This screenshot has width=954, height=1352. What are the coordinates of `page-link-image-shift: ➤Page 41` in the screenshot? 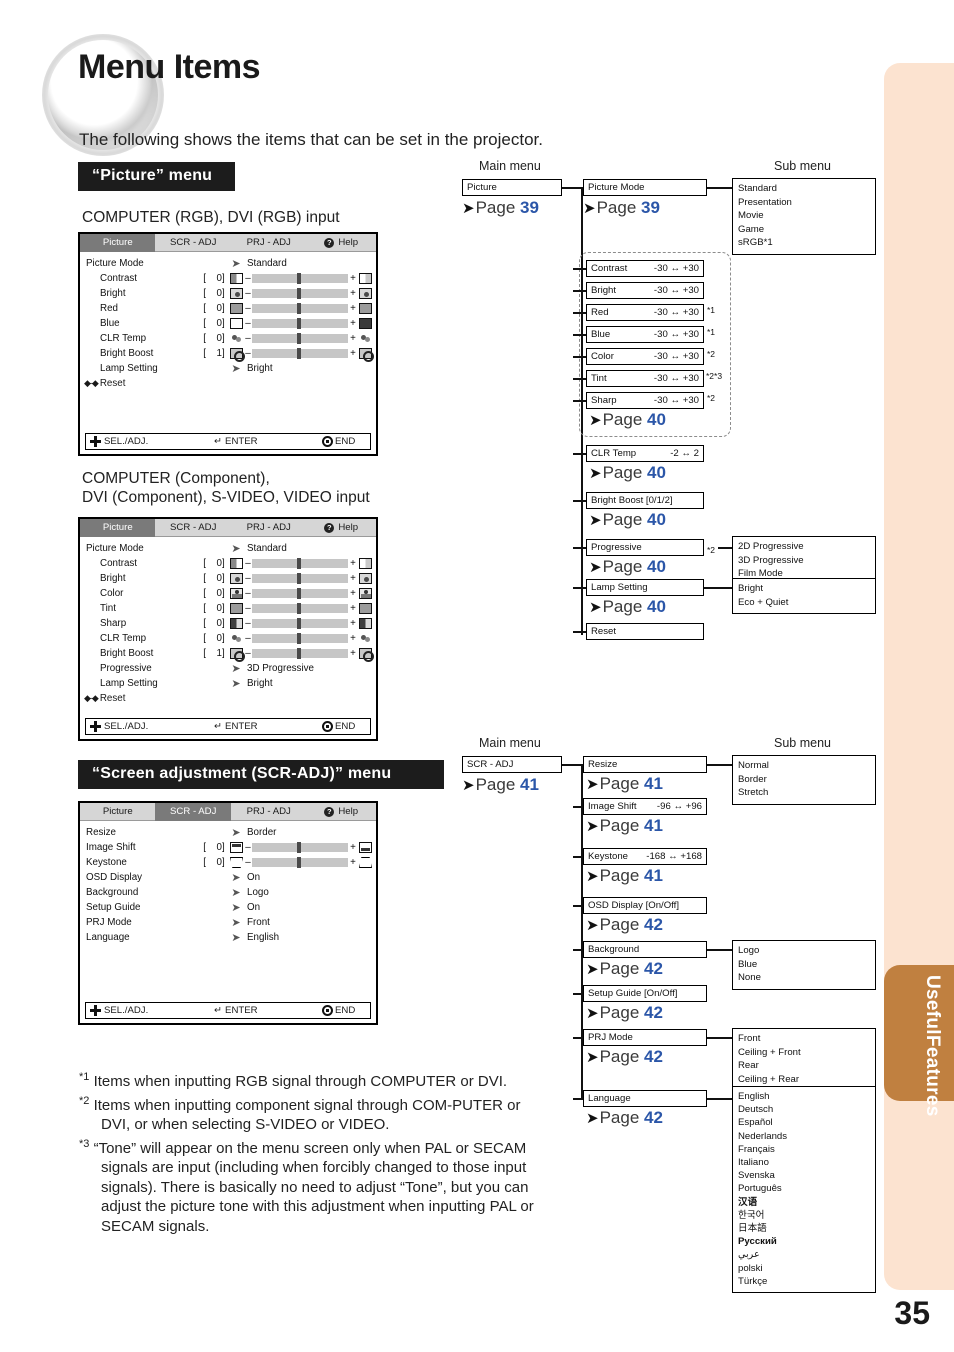 It's located at (624, 826).